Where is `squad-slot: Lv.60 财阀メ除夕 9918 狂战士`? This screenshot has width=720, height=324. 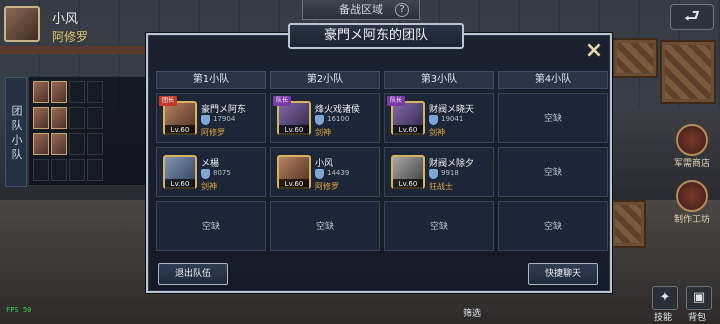 squad-slot: Lv.60 财阀メ除夕 9918 狂战士 is located at coordinates (439, 172).